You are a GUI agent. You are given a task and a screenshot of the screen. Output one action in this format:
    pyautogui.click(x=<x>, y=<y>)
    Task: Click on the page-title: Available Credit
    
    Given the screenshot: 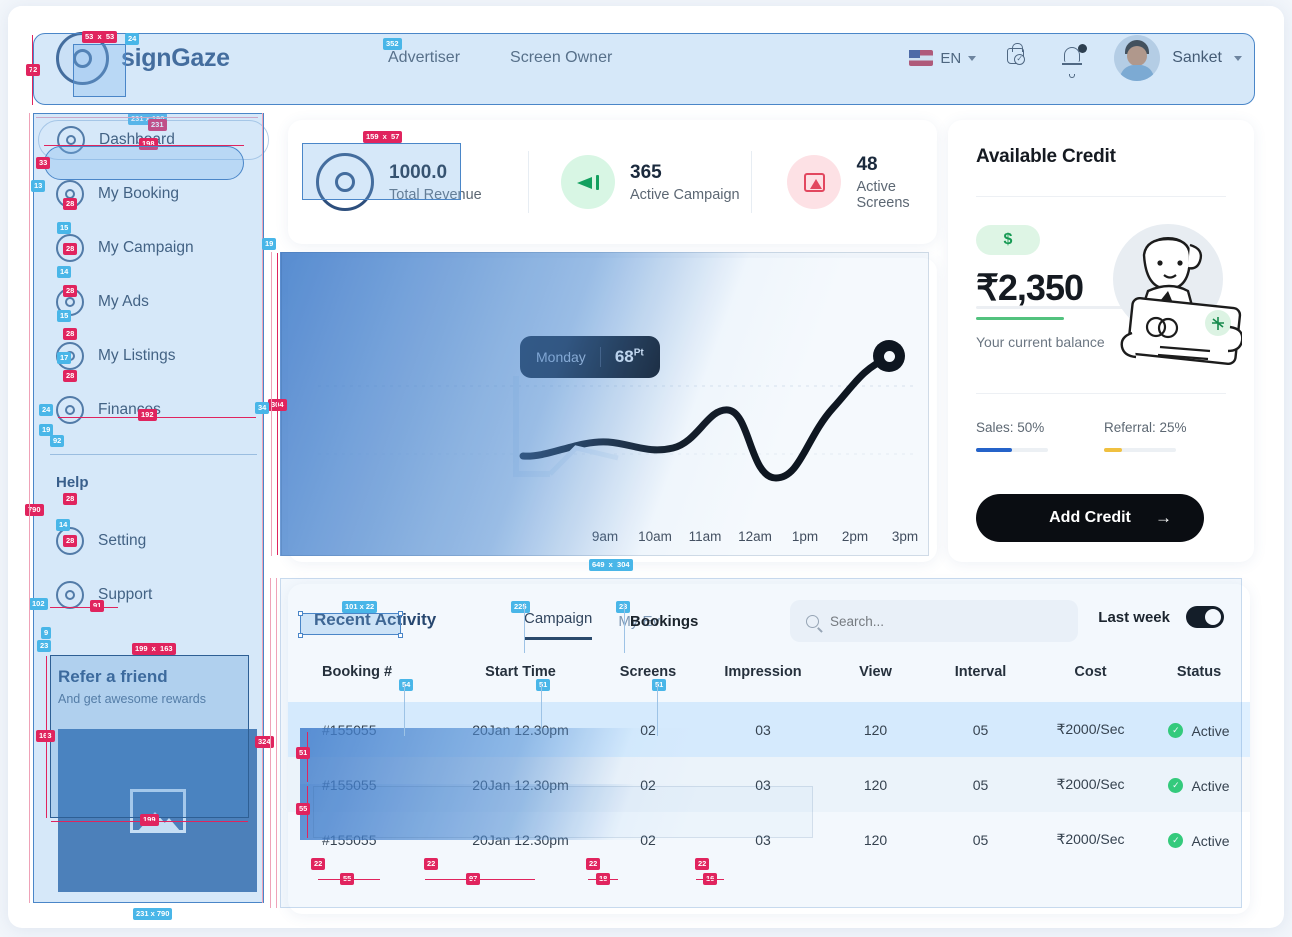 What is the action you would take?
    pyautogui.click(x=1046, y=156)
    